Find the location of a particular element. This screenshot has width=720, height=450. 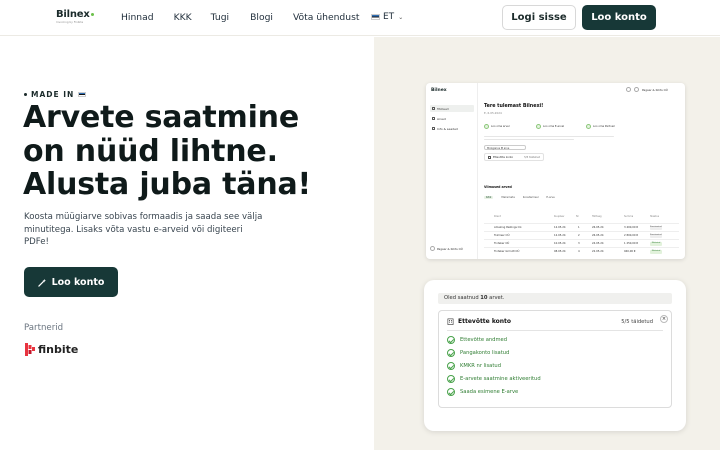

nav-link-blogi: Blogi is located at coordinates (261, 17).